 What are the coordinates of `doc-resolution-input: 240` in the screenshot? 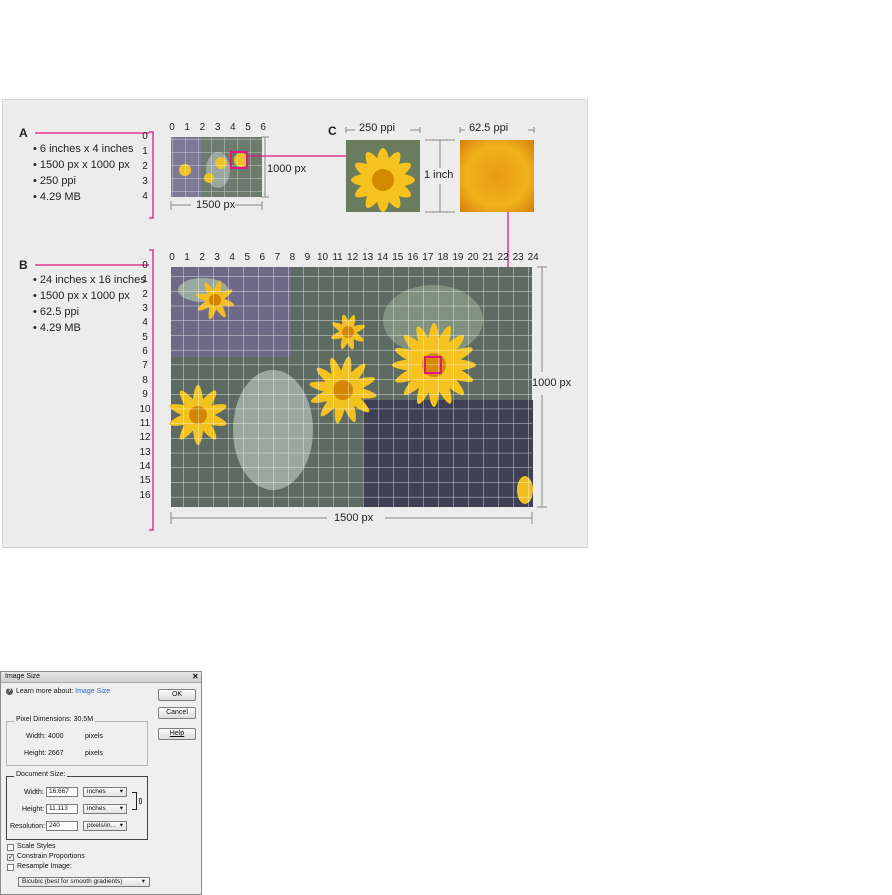 It's located at (62, 826).